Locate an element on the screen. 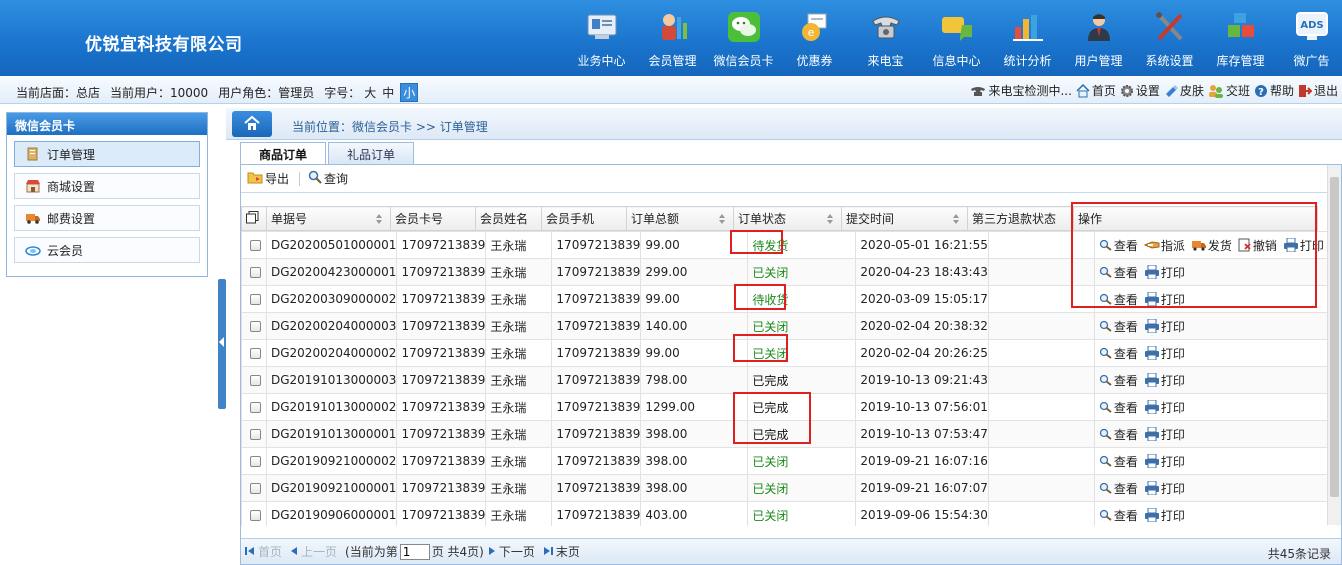 This screenshot has width=1342, height=565. top-link-skin: 皮肤 is located at coordinates (1184, 90).